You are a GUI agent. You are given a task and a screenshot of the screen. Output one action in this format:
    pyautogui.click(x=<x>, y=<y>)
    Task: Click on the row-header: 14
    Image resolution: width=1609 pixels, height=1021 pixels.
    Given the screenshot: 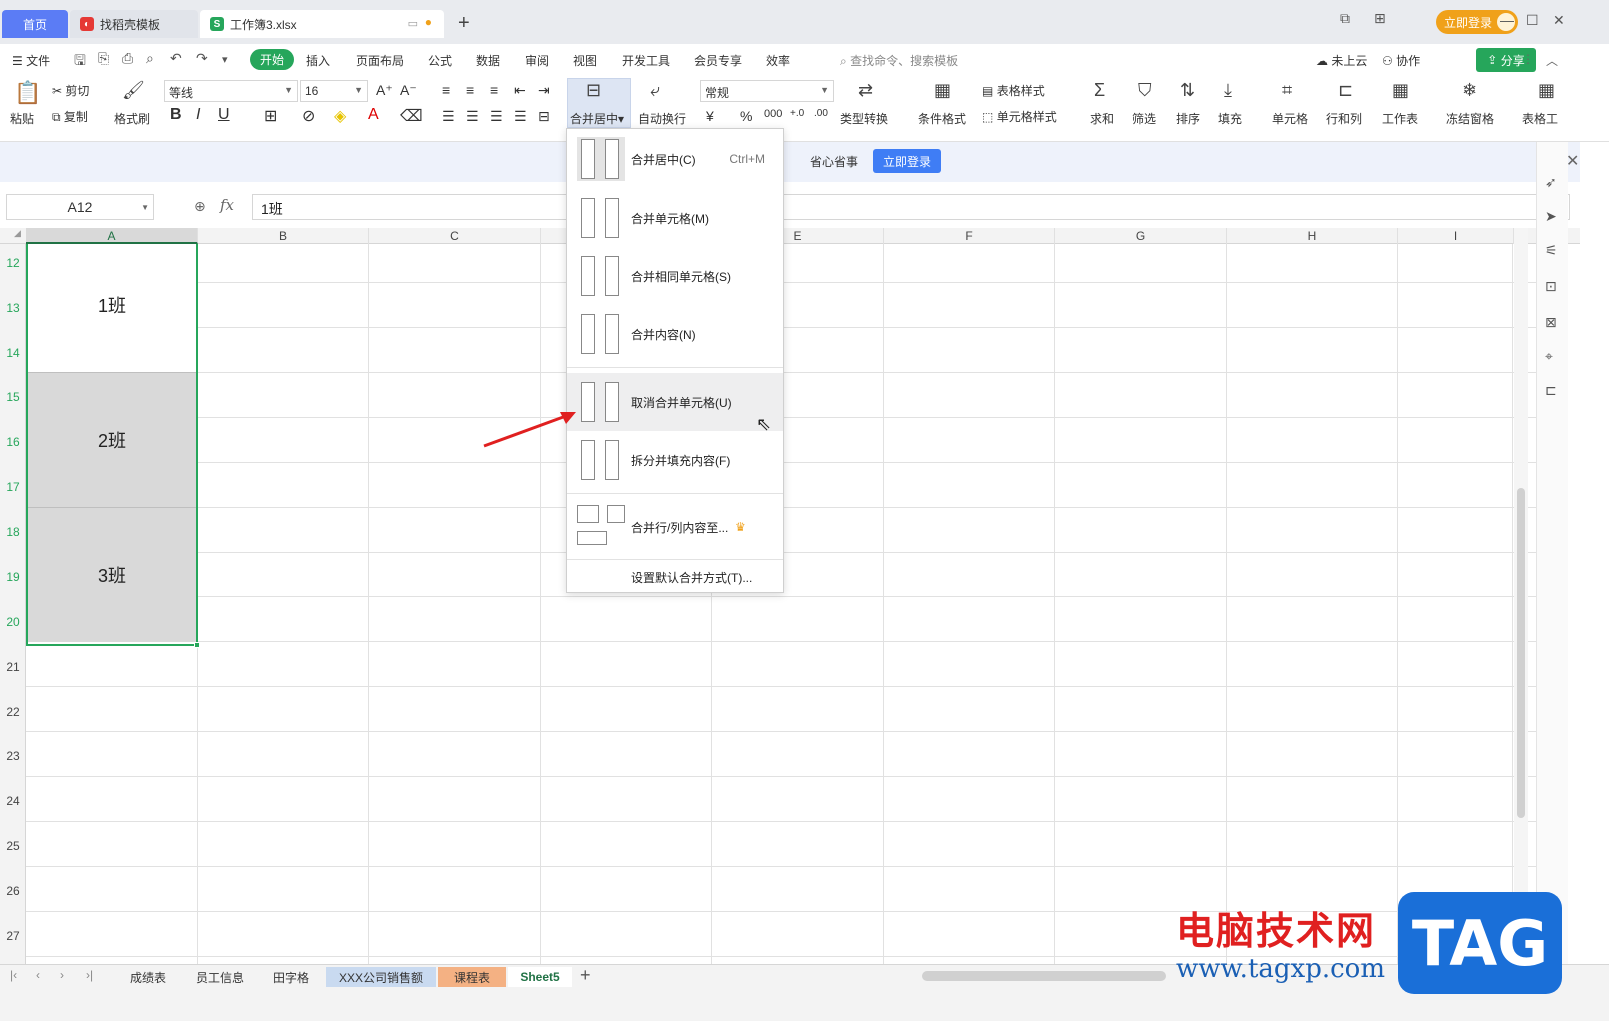 What is the action you would take?
    pyautogui.click(x=13, y=353)
    